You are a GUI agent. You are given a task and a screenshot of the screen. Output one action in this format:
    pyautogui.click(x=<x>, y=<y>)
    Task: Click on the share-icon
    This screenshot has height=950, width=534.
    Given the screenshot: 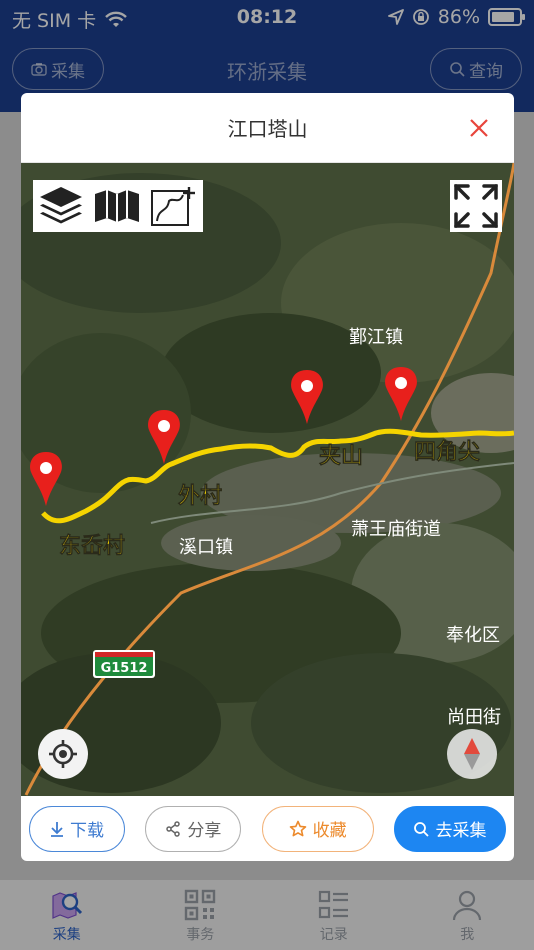 What is the action you would take?
    pyautogui.click(x=173, y=828)
    